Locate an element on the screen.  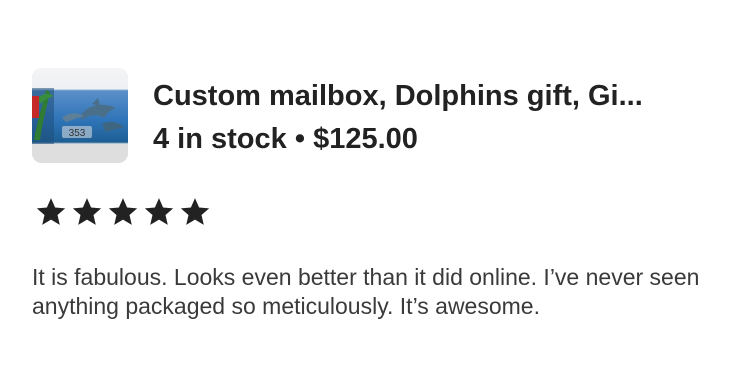
dolphin-mailbox-photo: 353 is located at coordinates (80, 115).